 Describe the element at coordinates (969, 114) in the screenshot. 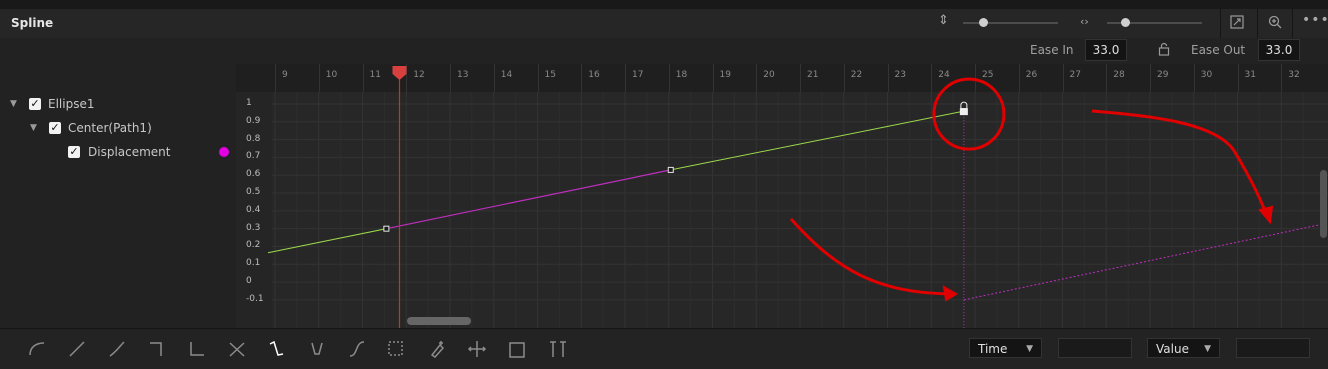

I see `annotation-circle` at that location.